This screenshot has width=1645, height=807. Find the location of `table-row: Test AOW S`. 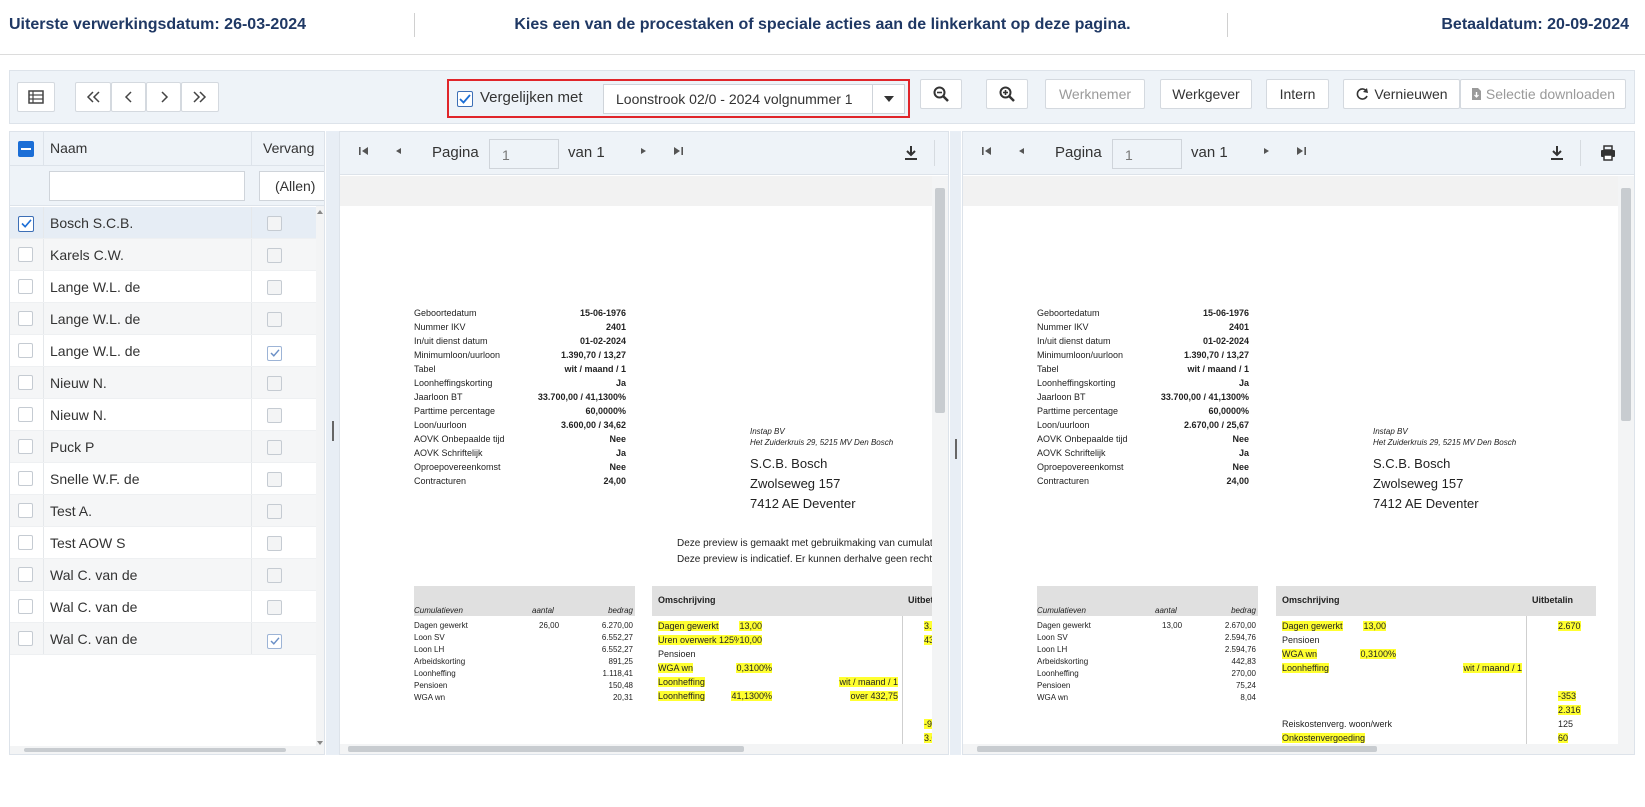

table-row: Test AOW S is located at coordinates (164, 543).